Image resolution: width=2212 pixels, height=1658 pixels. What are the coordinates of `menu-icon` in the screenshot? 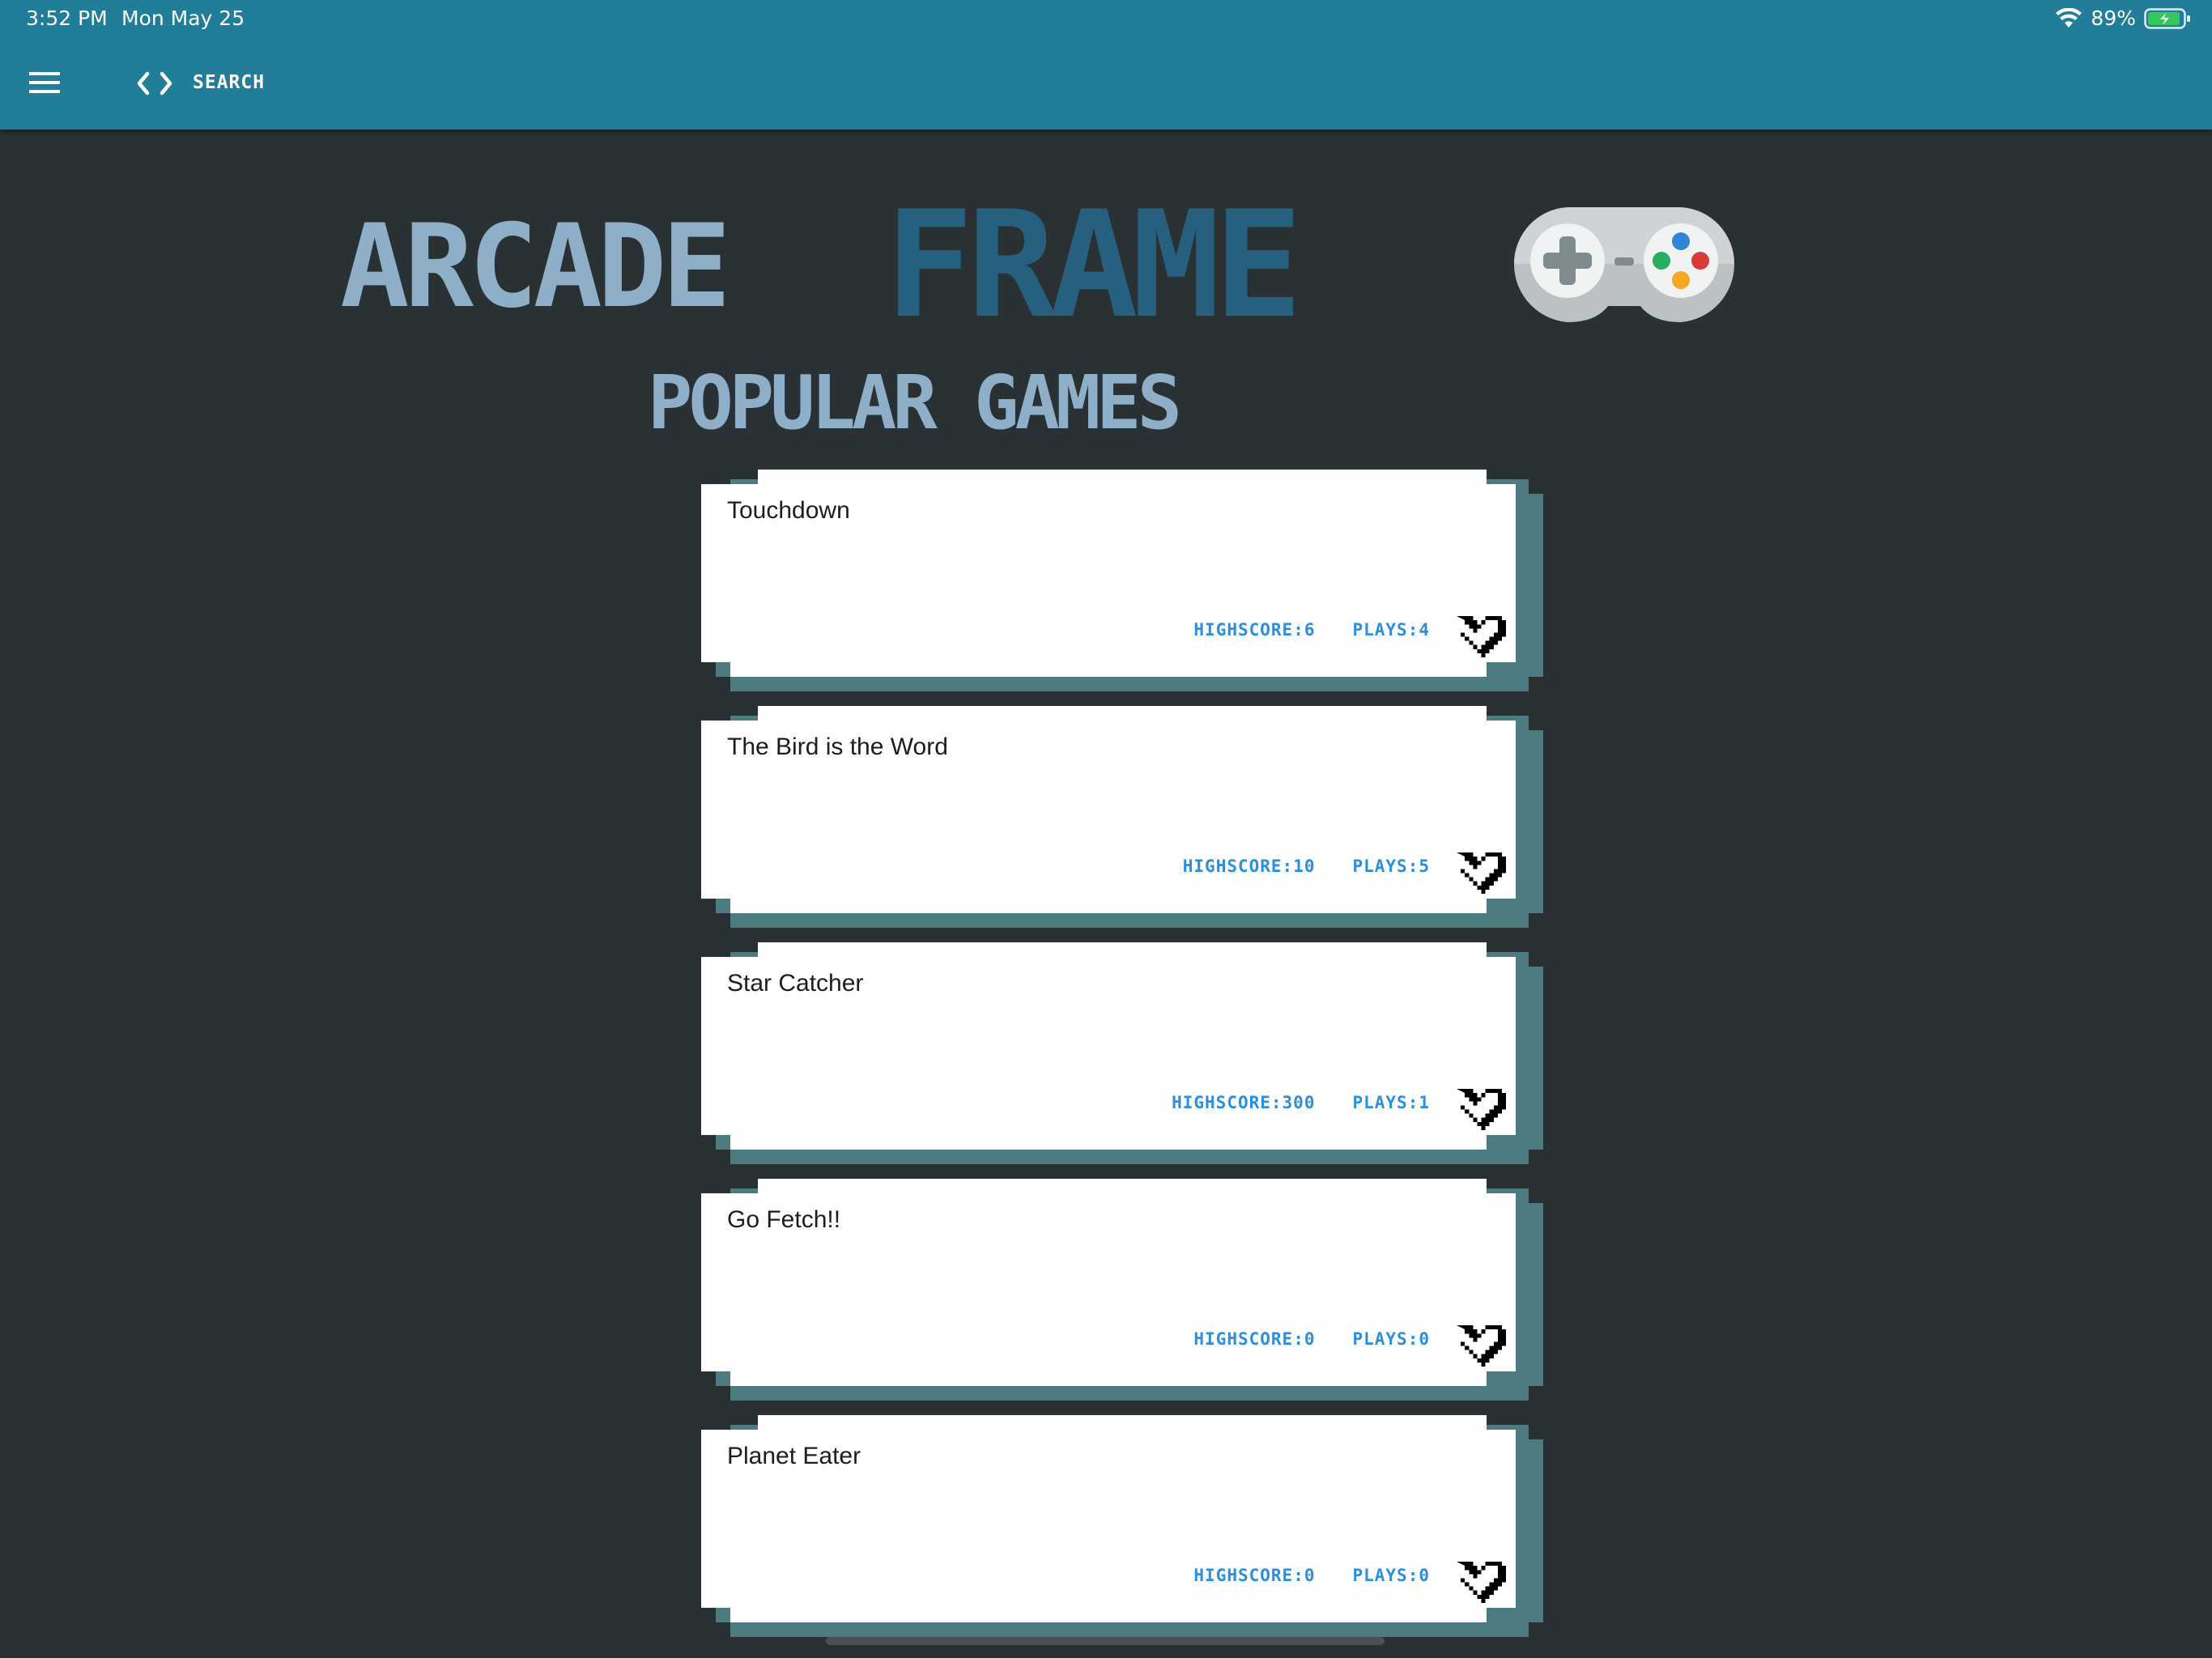 It's located at (46, 83).